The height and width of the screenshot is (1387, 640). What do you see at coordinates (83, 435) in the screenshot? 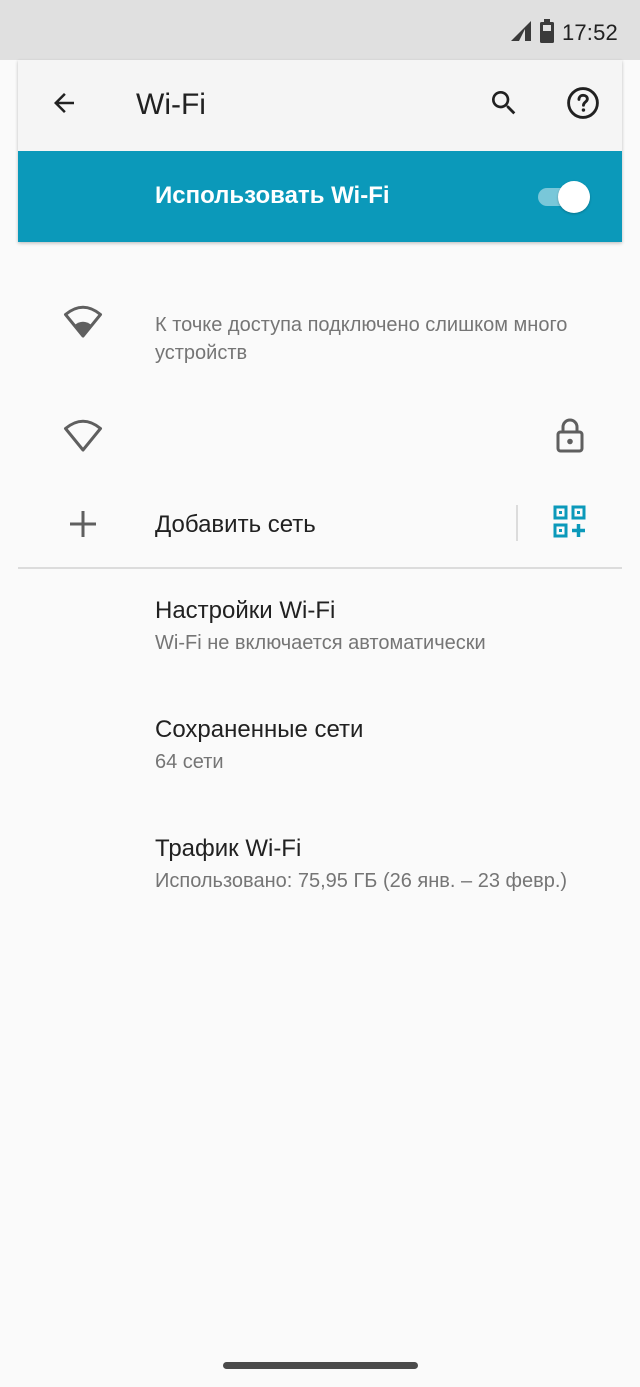
I see `wifi-icon` at bounding box center [83, 435].